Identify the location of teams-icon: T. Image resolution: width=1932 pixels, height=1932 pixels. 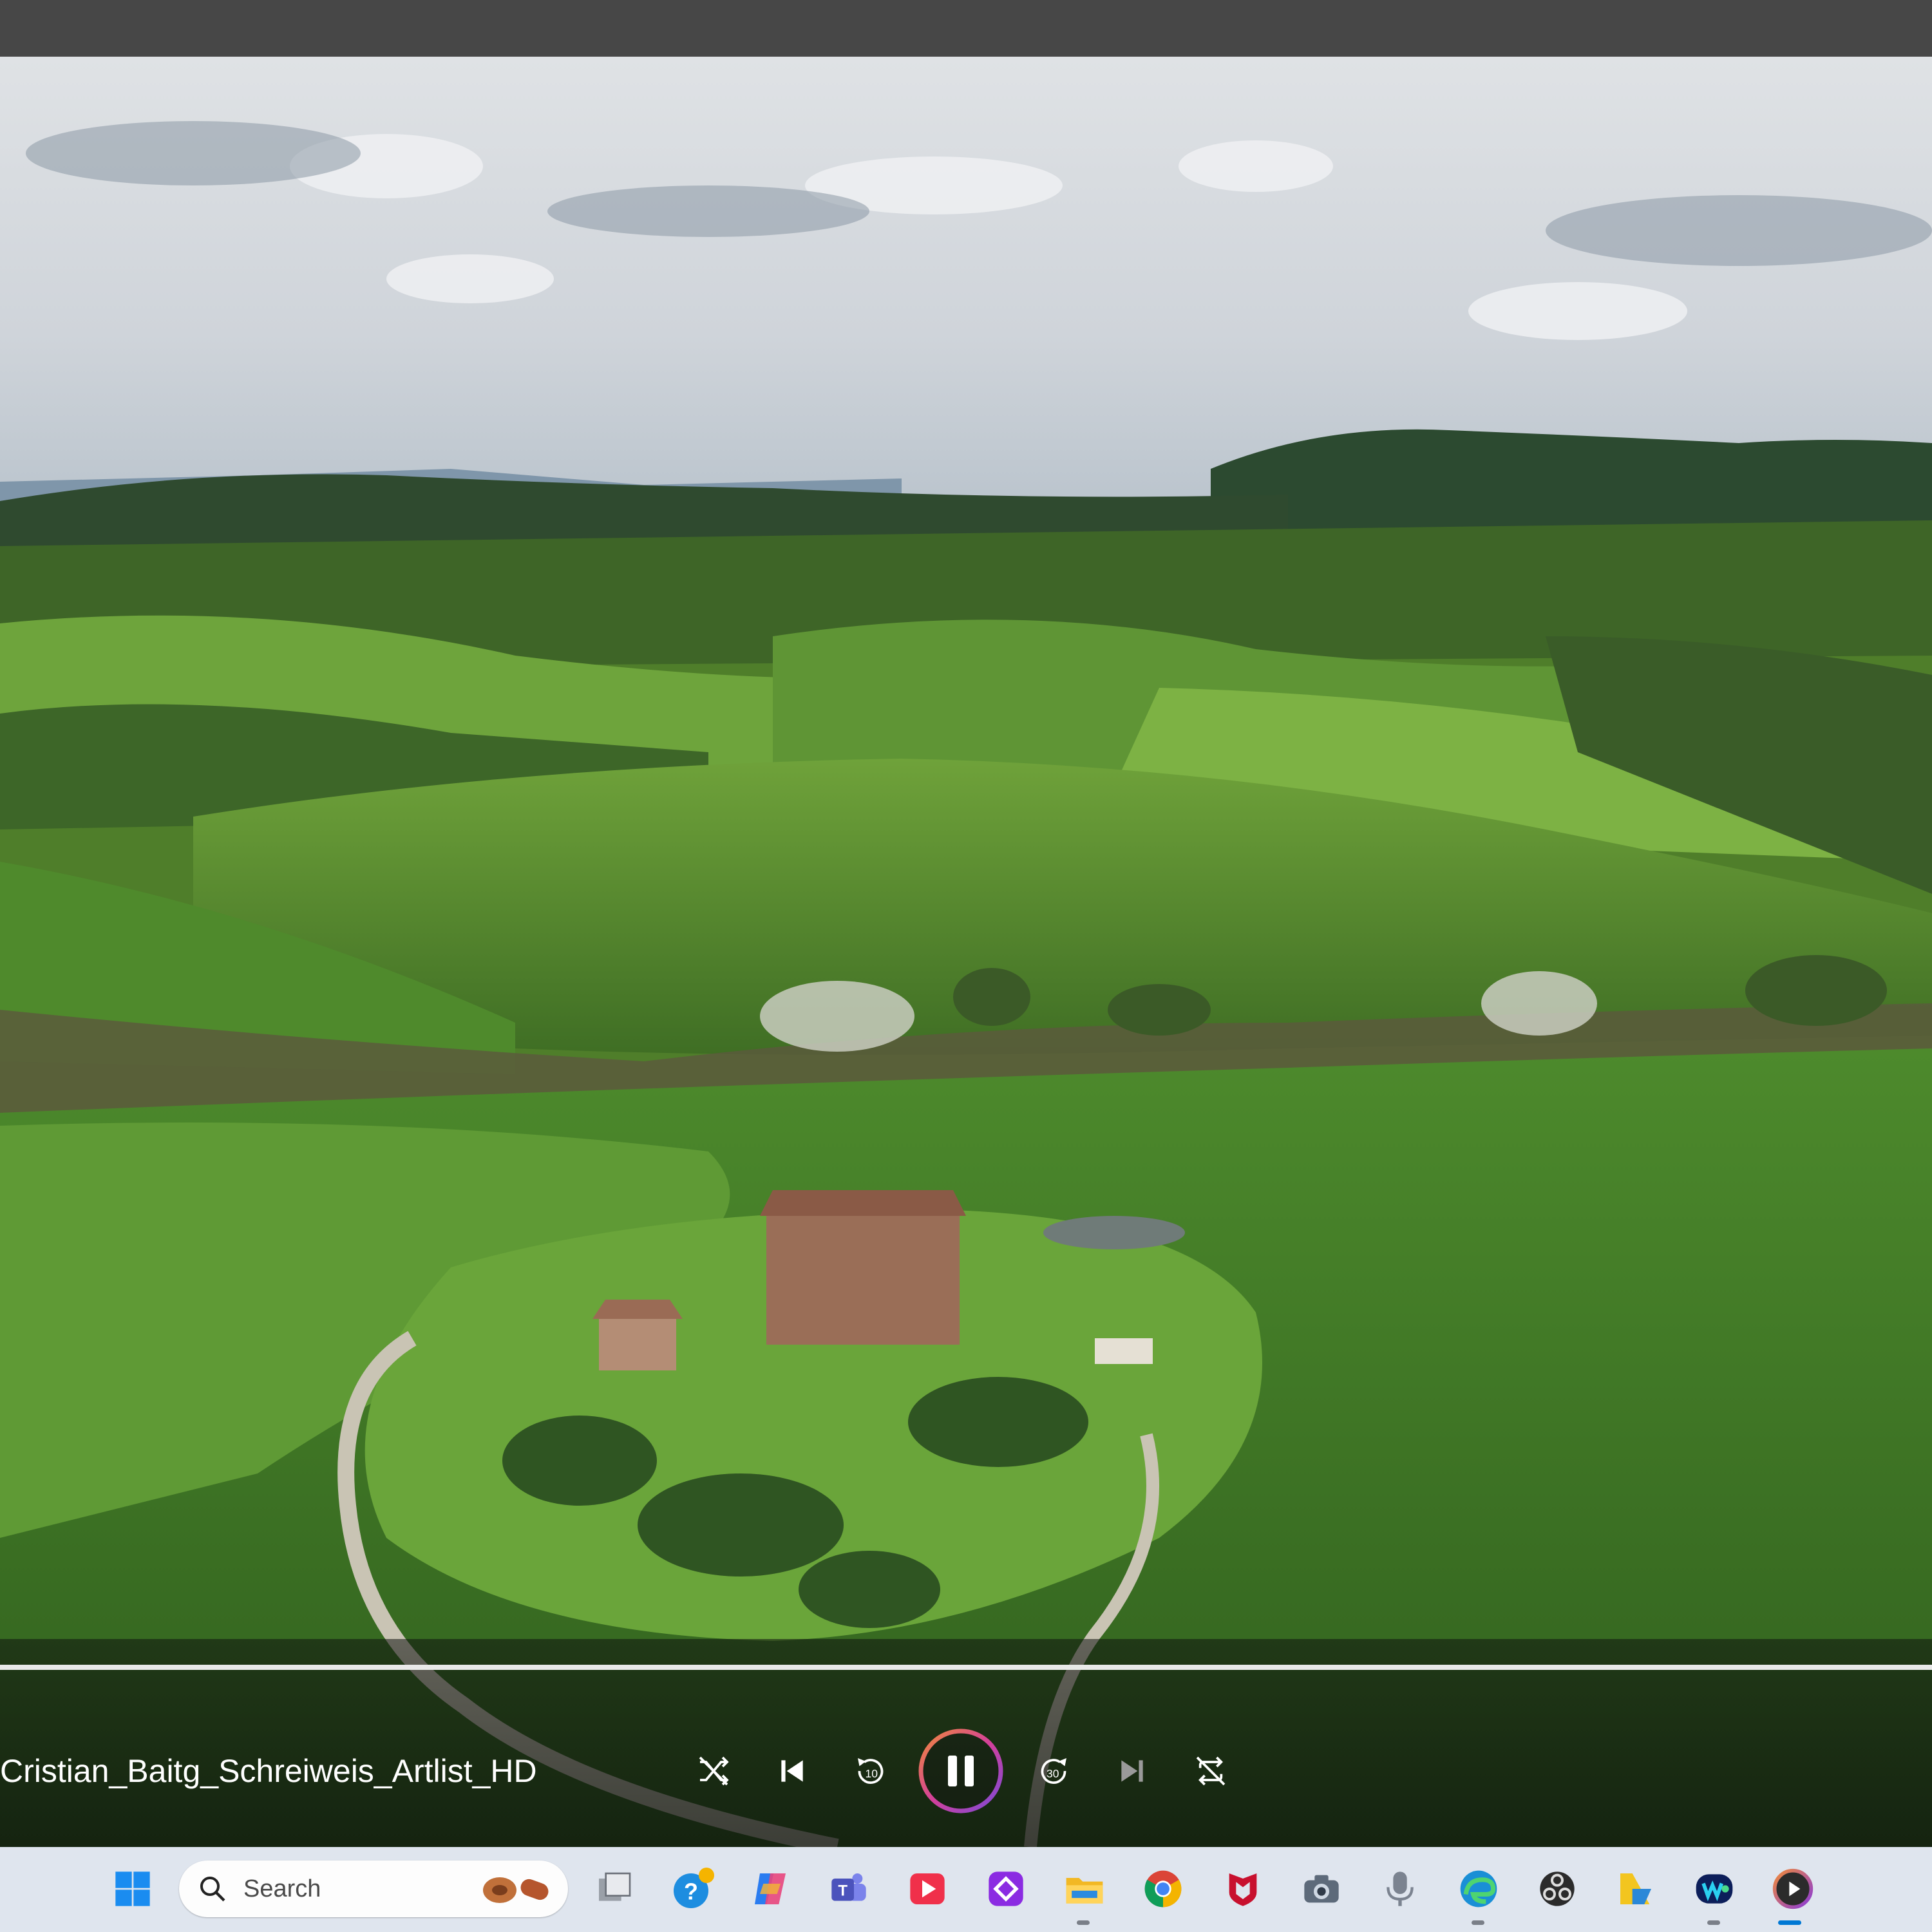
(848, 1887).